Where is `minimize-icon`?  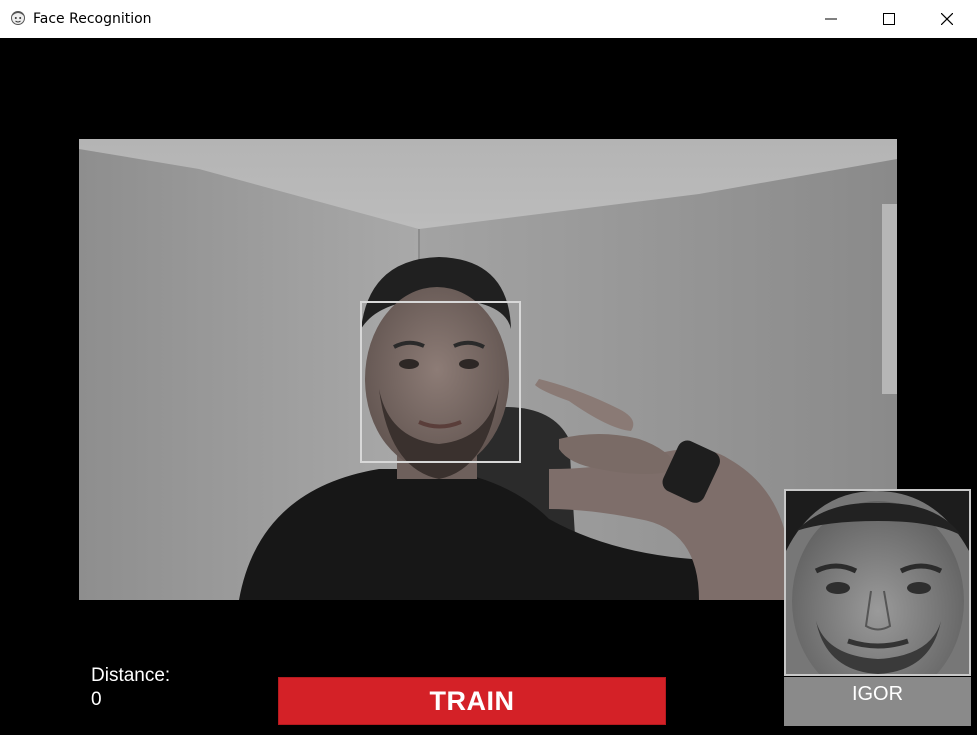 minimize-icon is located at coordinates (831, 19).